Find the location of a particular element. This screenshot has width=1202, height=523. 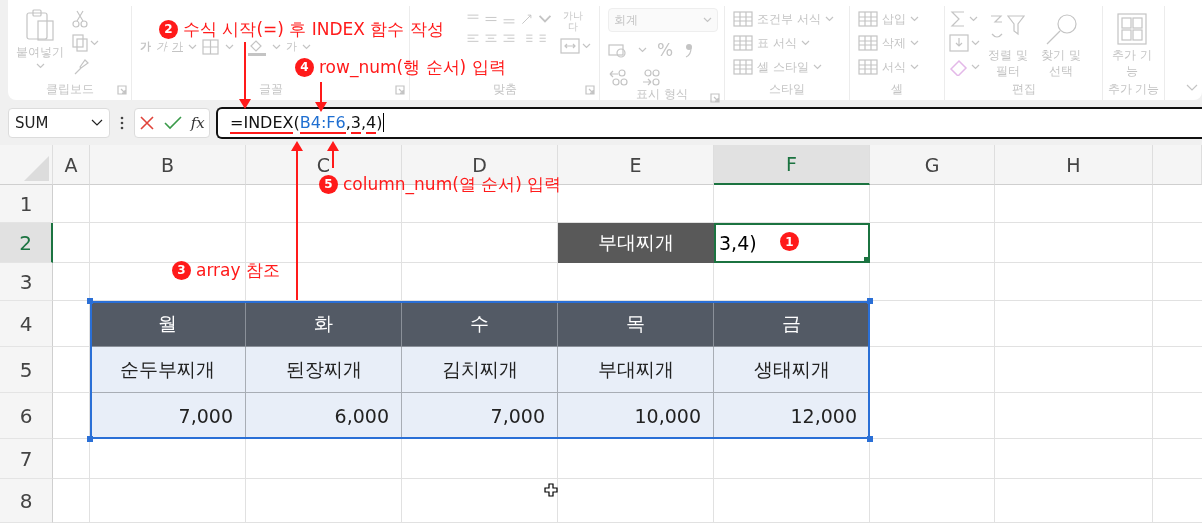

cancel-icon is located at coordinates (147, 122).